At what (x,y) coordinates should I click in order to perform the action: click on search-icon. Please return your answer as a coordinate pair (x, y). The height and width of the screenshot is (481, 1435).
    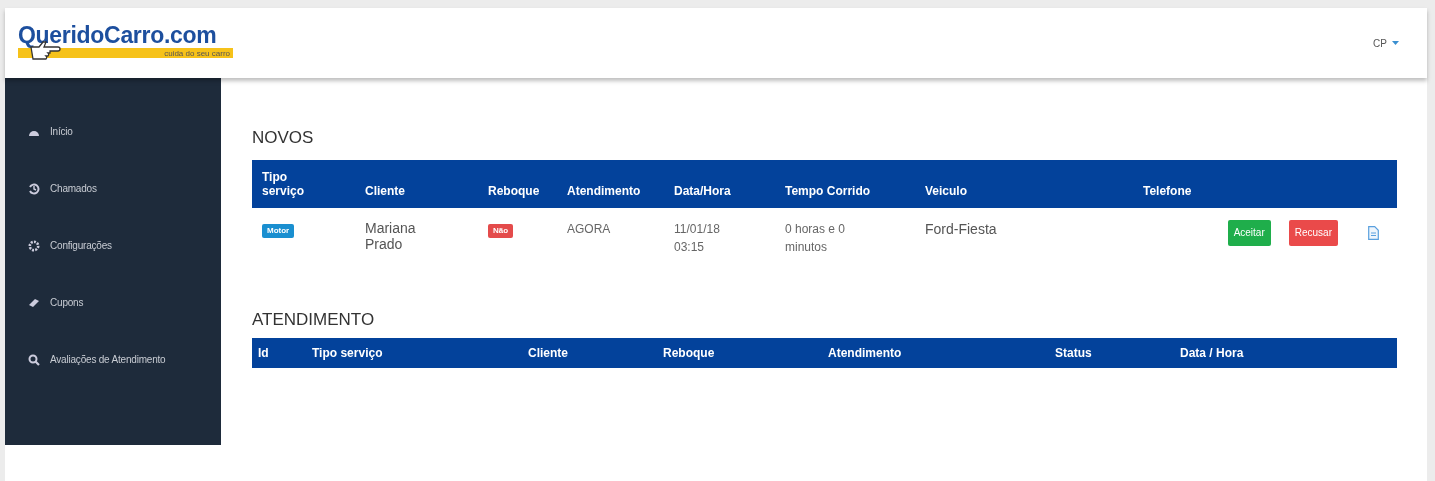
    Looking at the image, I should click on (34, 359).